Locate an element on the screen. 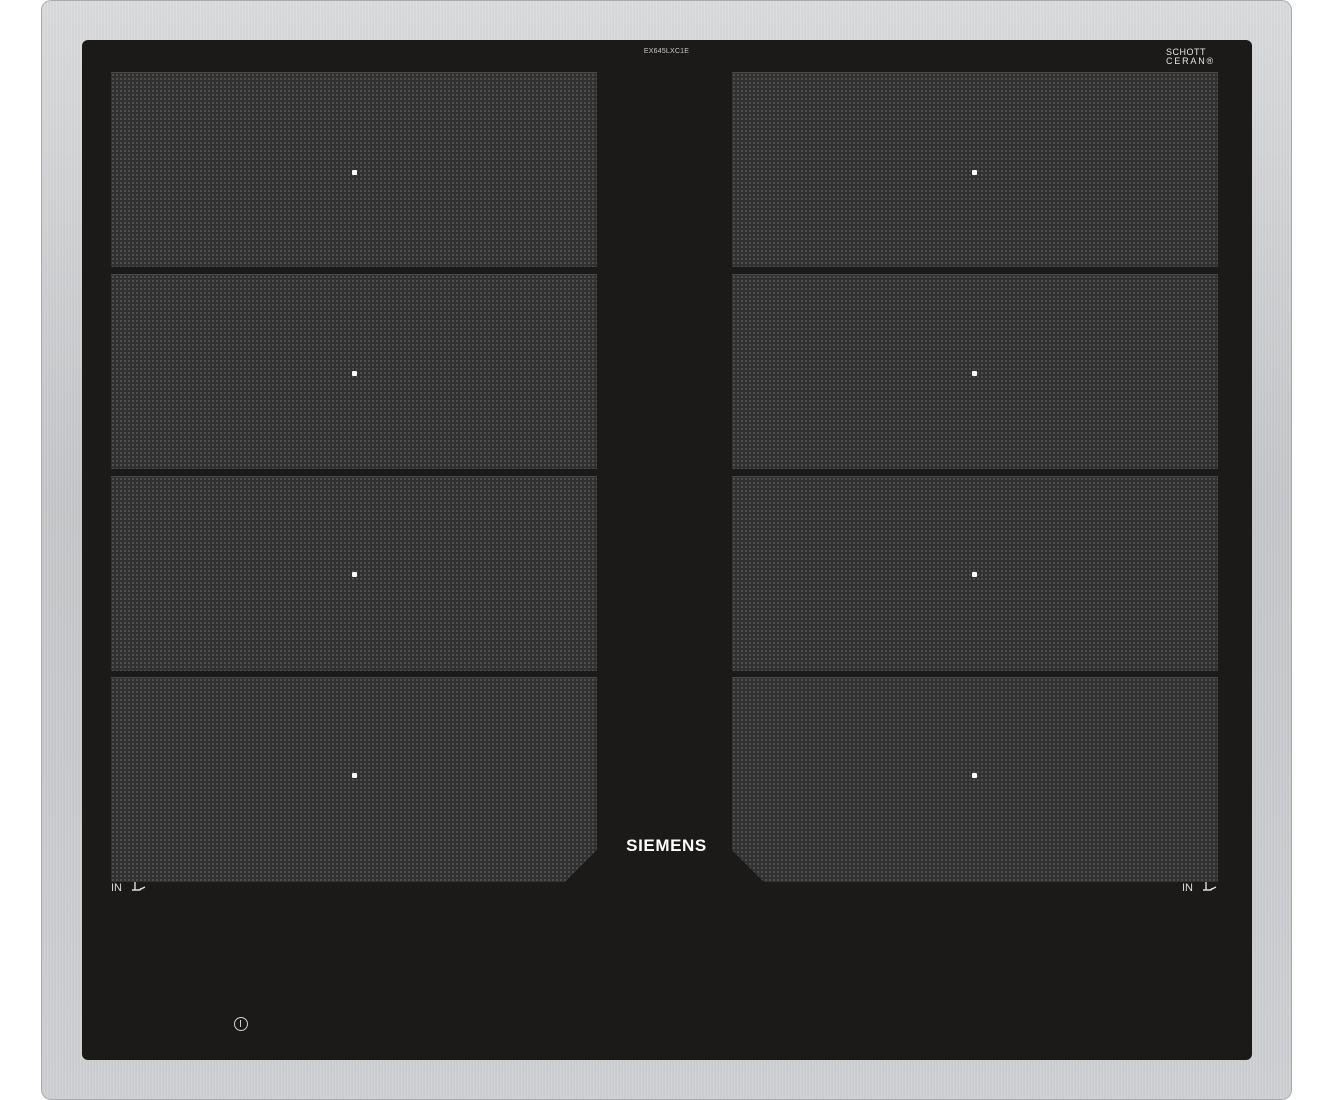 The height and width of the screenshot is (1100, 1333). schott-ceran-logo: SCHOTT CERAN® ······· is located at coordinates (1196, 59).